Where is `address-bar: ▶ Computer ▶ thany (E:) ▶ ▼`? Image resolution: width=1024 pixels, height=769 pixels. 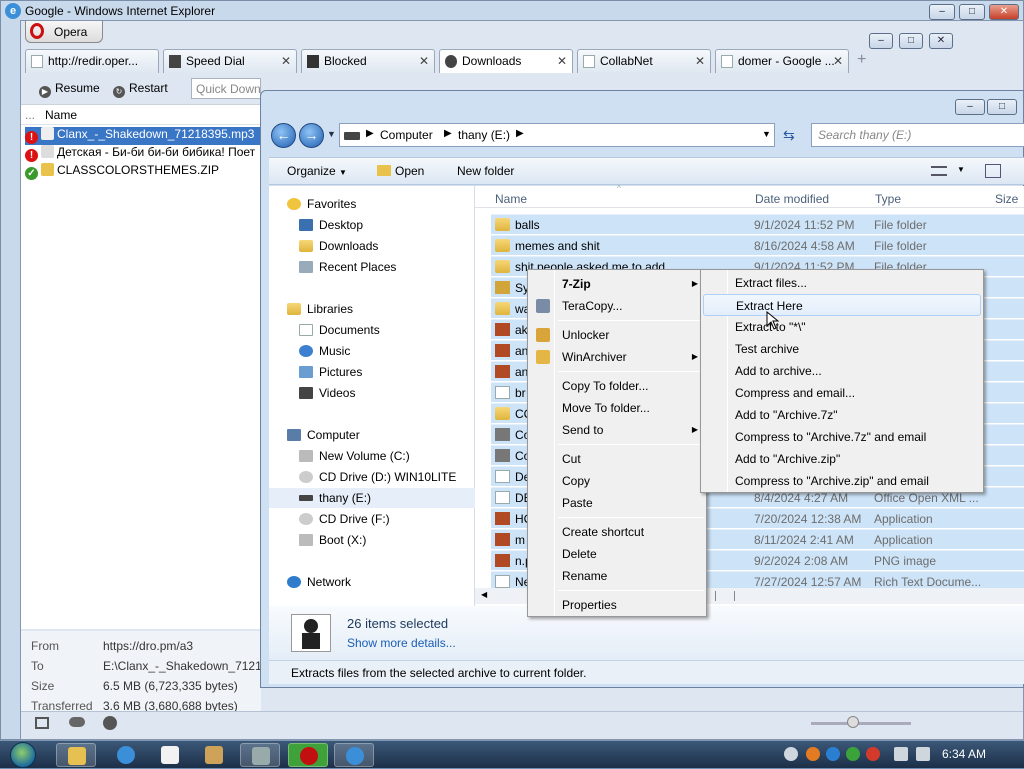 address-bar: ▶ Computer ▶ thany (E:) ▶ ▼ is located at coordinates (557, 135).